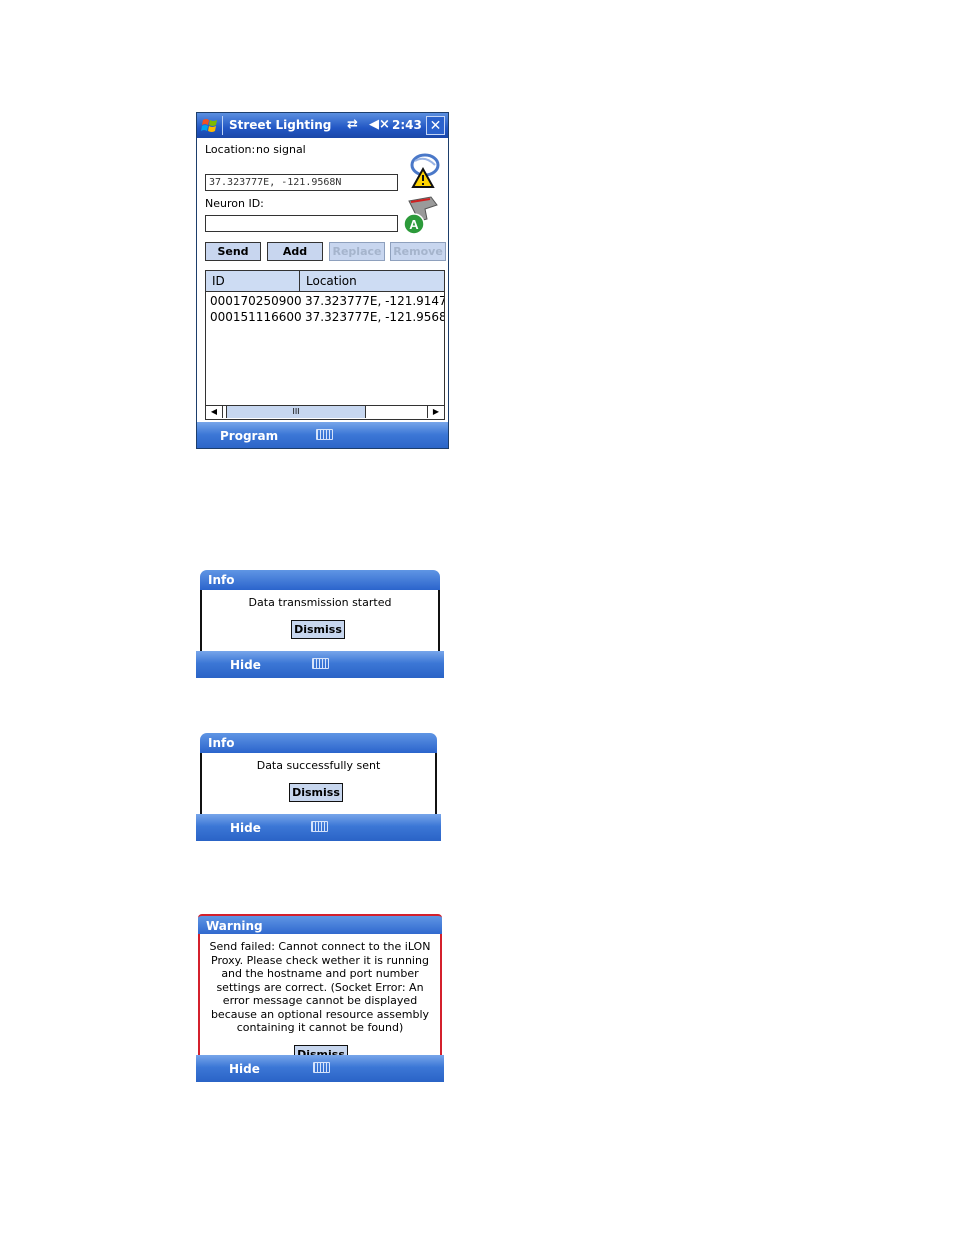  What do you see at coordinates (418, 251) in the screenshot?
I see `remove-button: Remove` at bounding box center [418, 251].